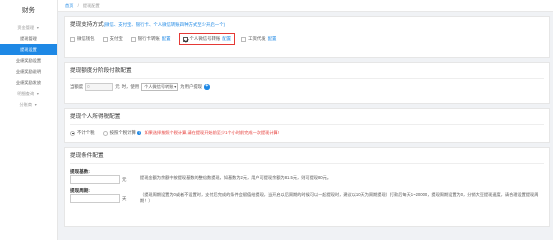 This screenshot has height=240, width=553. Describe the element at coordinates (86, 38) in the screenshot. I see `option-label: 微信钱包` at that location.